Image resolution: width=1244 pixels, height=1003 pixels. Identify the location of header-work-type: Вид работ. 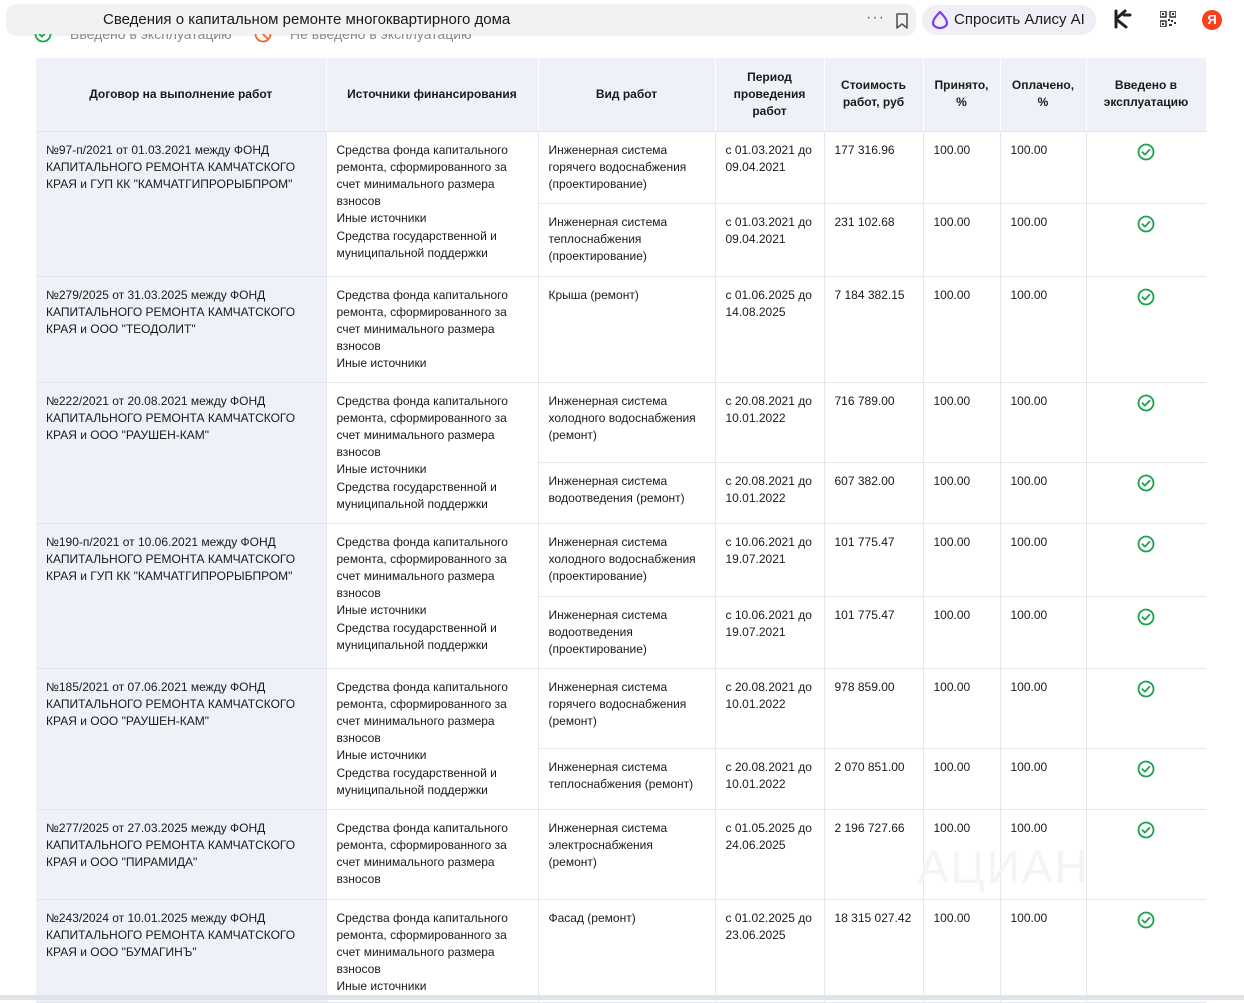
(627, 95).